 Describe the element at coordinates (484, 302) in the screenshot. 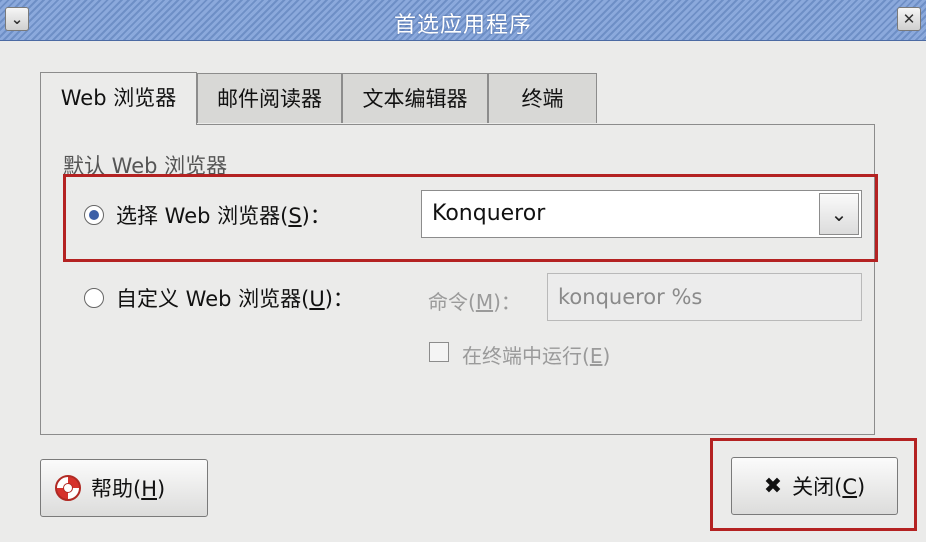

I see `command-mnemonic: M` at that location.